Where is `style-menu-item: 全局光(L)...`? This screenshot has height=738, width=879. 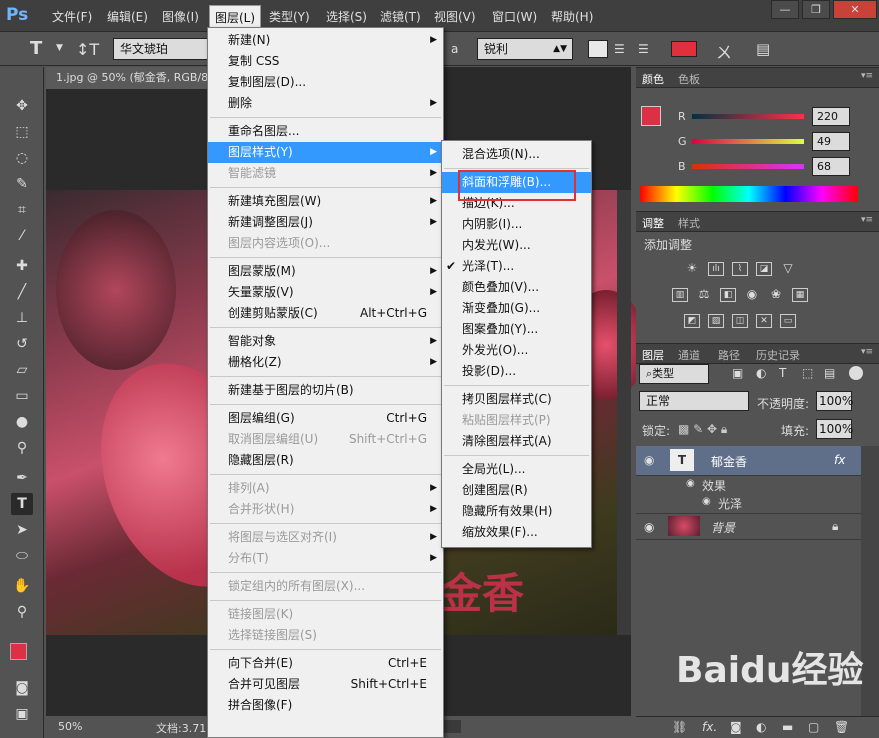
style-menu-item: 全局光(L)... is located at coordinates (516, 469).